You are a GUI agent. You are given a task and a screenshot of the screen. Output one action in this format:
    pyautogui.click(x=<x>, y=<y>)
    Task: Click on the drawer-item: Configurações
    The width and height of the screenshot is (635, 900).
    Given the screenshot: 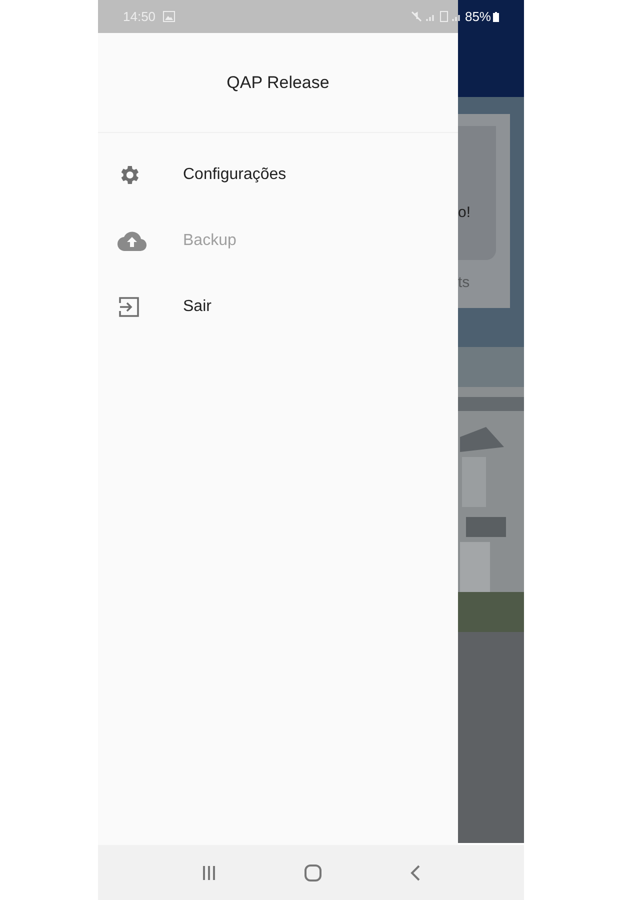 What is the action you would take?
    pyautogui.click(x=278, y=175)
    